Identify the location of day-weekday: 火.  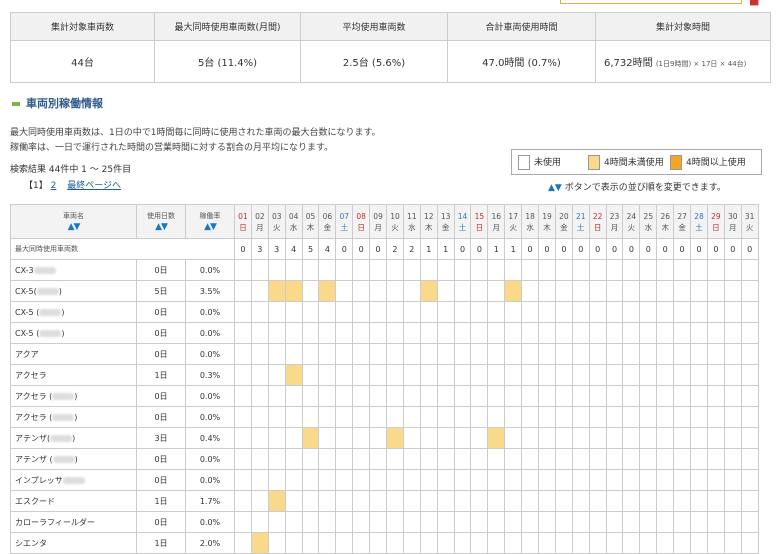
(395, 227).